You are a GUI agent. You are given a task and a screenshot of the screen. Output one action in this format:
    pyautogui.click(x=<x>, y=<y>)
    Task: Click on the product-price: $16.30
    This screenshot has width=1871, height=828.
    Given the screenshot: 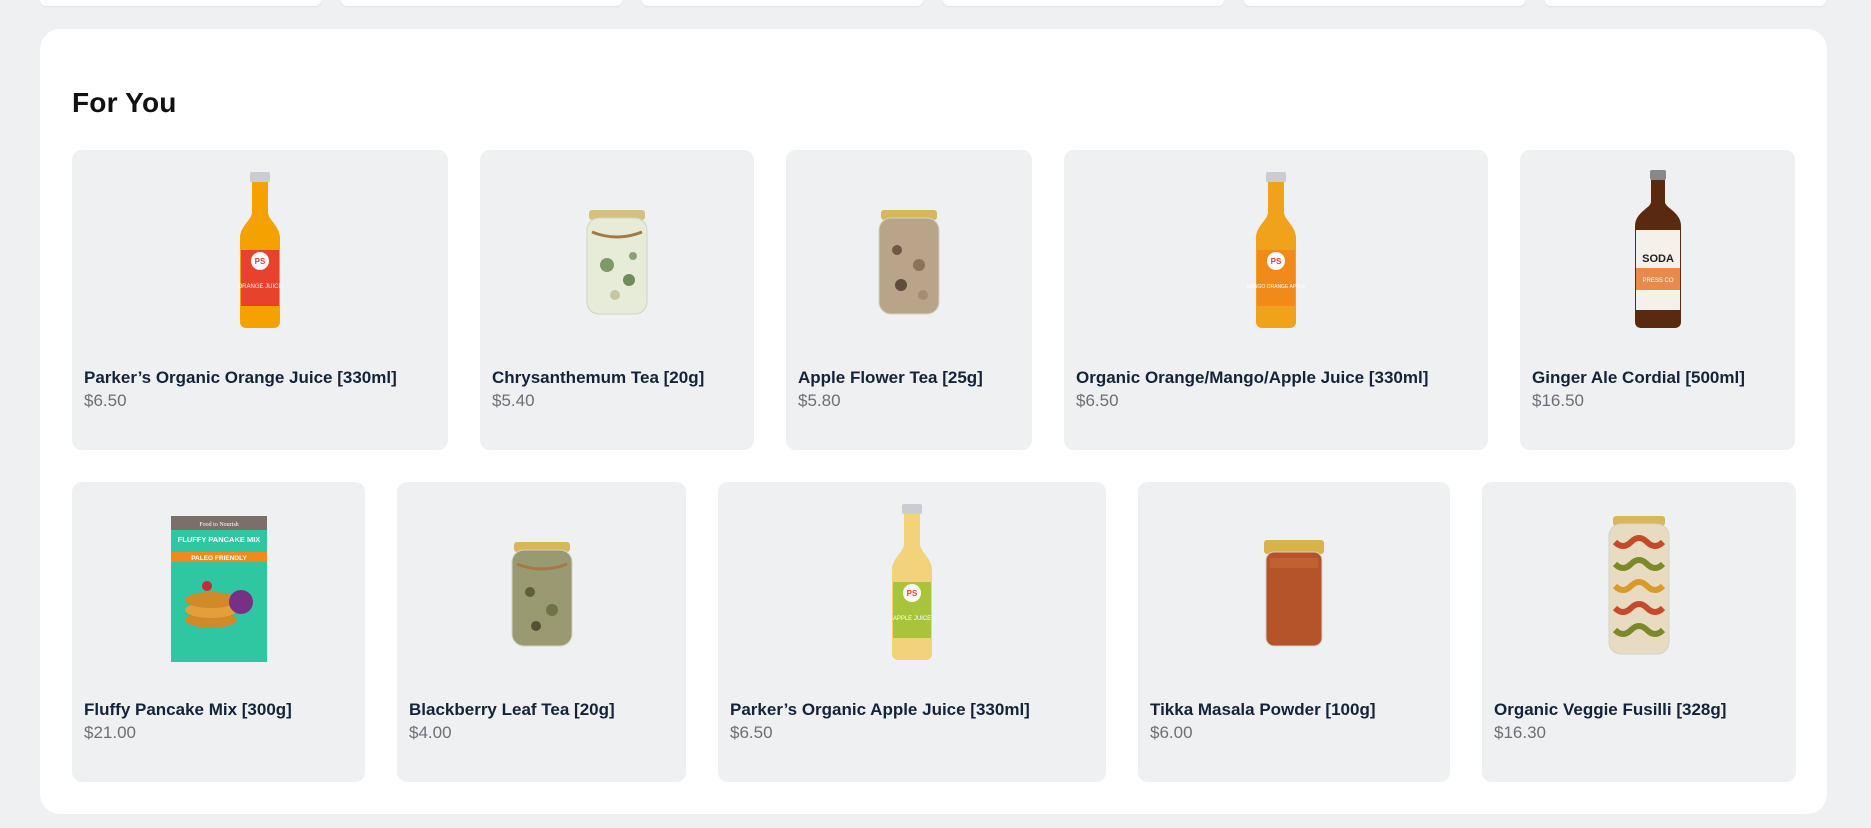 What is the action you would take?
    pyautogui.click(x=1520, y=732)
    